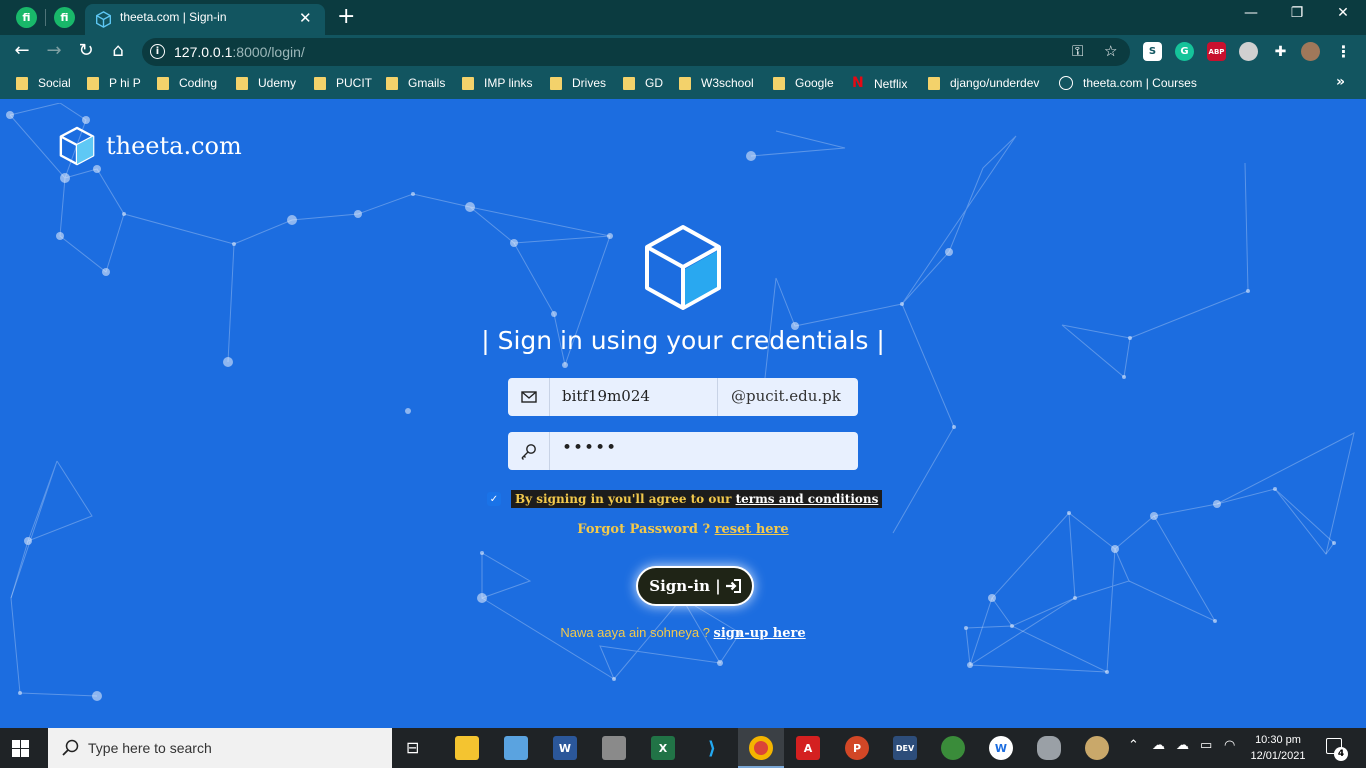 The width and height of the screenshot is (1366, 768). What do you see at coordinates (733, 586) in the screenshot?
I see `sign-in-icon` at bounding box center [733, 586].